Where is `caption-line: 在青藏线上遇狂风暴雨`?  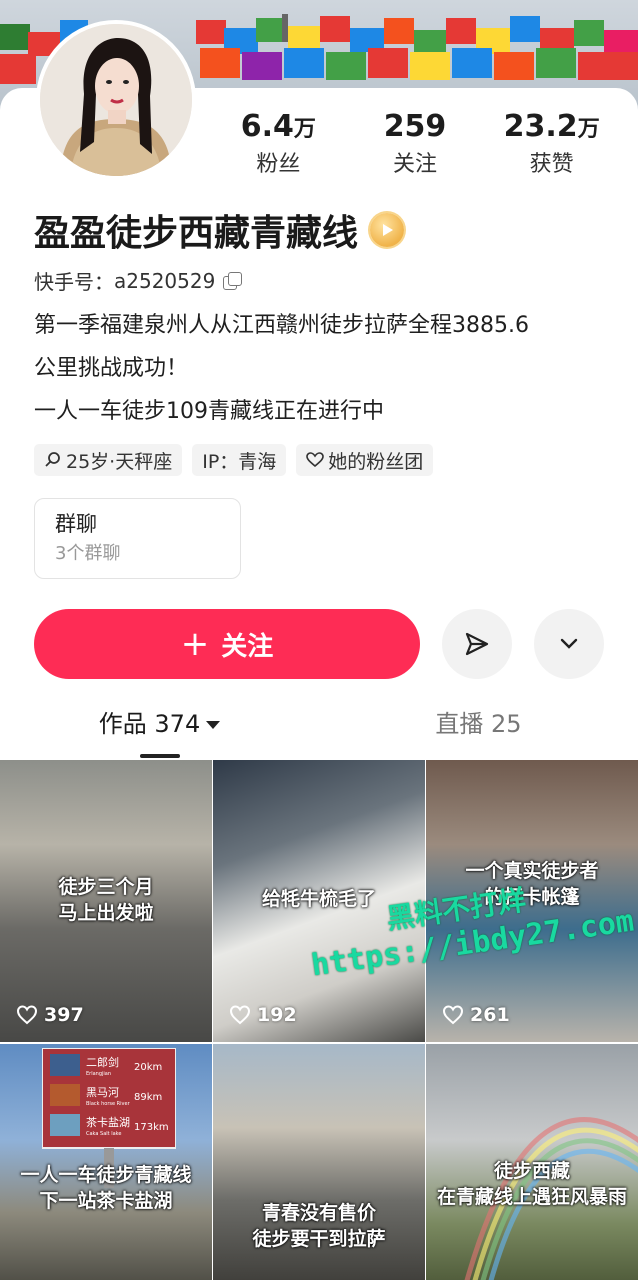 caption-line: 在青藏线上遇狂风暴雨 is located at coordinates (531, 1197).